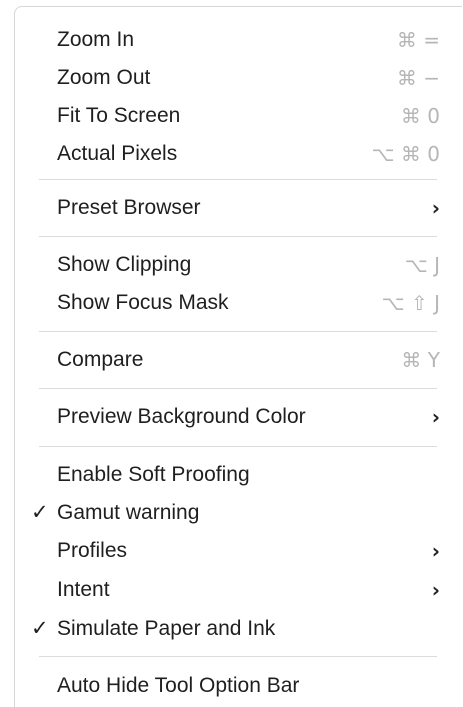  What do you see at coordinates (406, 154) in the screenshot?
I see `keyboard-shortcut: ⌥ ⌘ 0` at bounding box center [406, 154].